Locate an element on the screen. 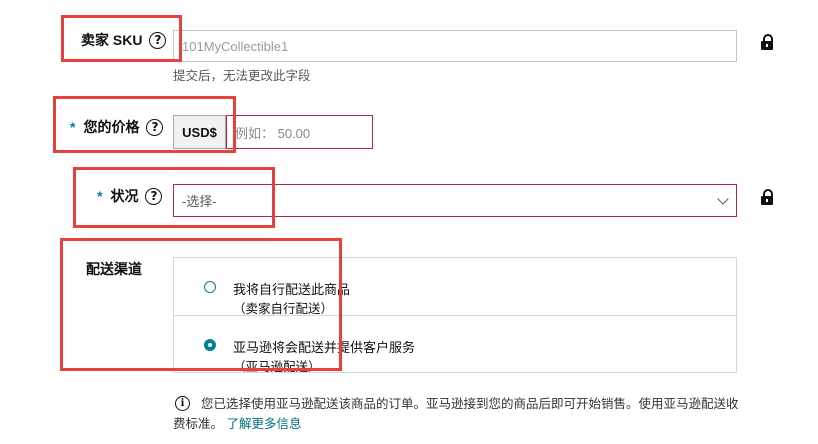 This screenshot has height=444, width=818. price-placeholder: 例如： 50.00 is located at coordinates (273, 133).